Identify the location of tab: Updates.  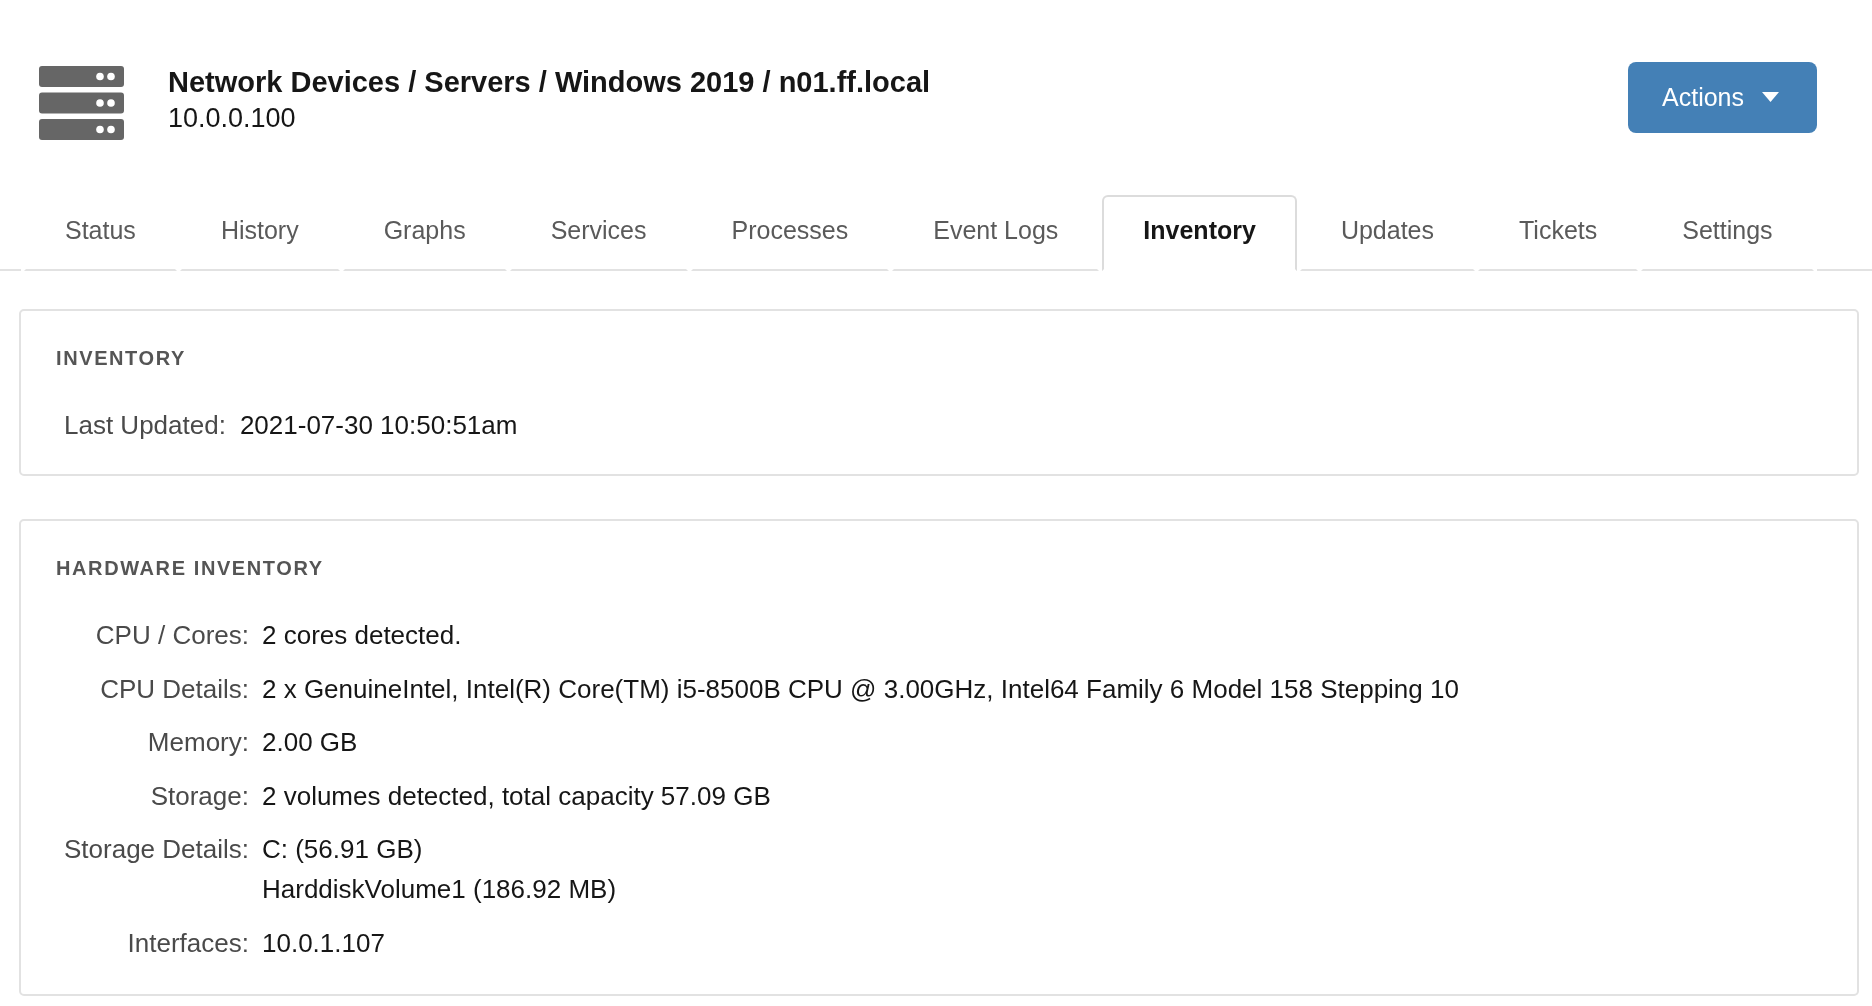
(1387, 233).